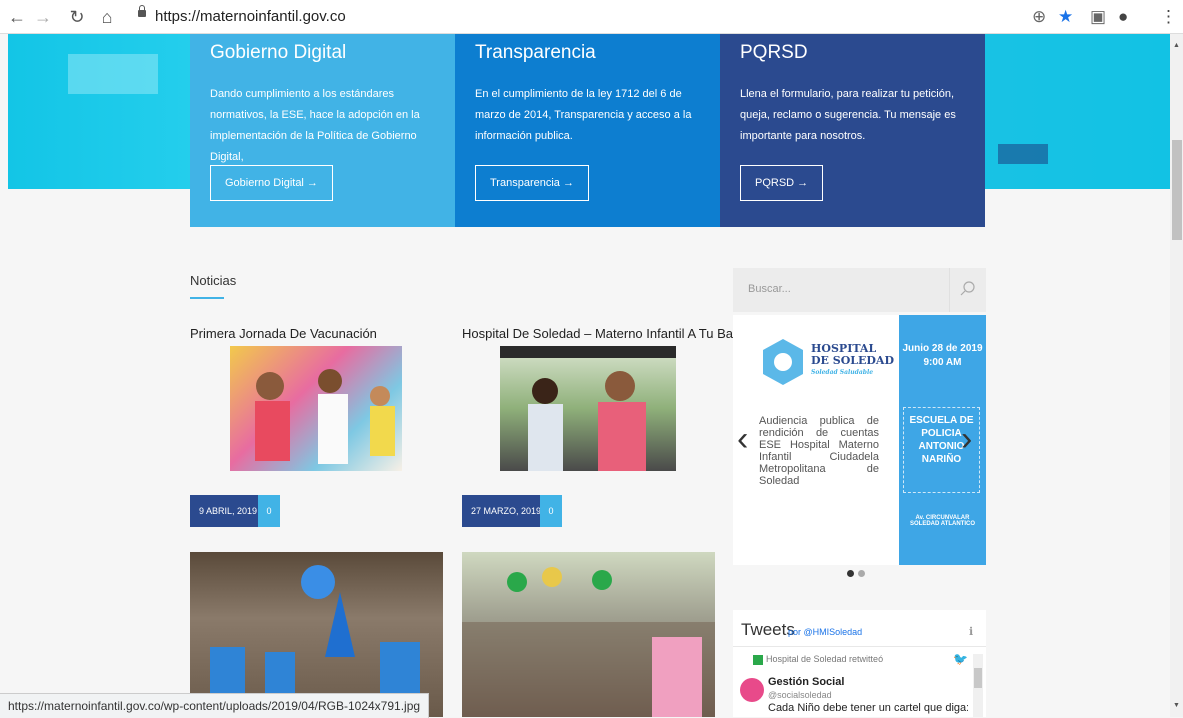  What do you see at coordinates (942, 348) in the screenshot?
I see `slide-date: Junio 28 de 2019` at bounding box center [942, 348].